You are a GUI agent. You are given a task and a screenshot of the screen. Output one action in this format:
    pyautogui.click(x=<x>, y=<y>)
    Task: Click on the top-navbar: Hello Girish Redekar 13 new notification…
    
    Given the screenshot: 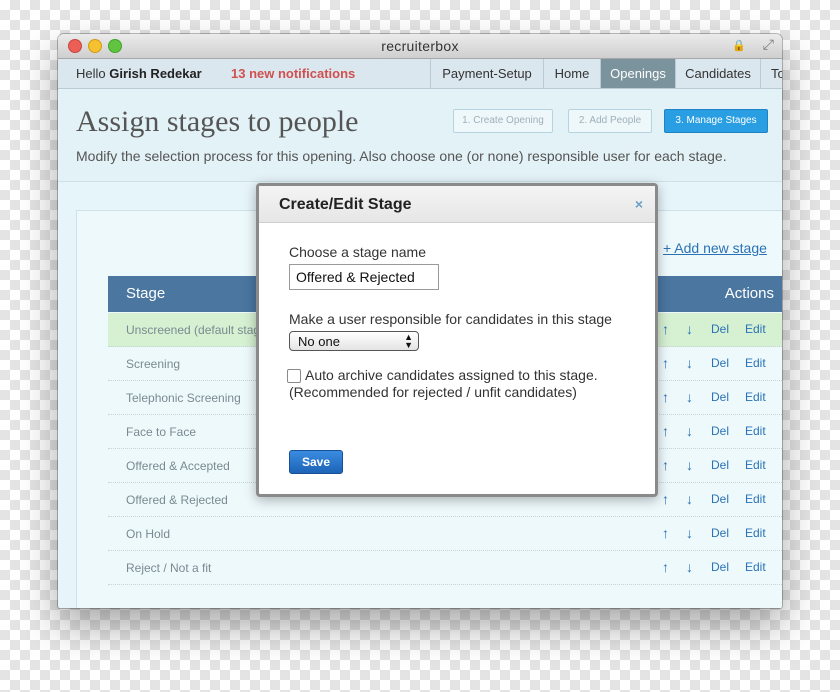 What is the action you would take?
    pyautogui.click(x=420, y=74)
    